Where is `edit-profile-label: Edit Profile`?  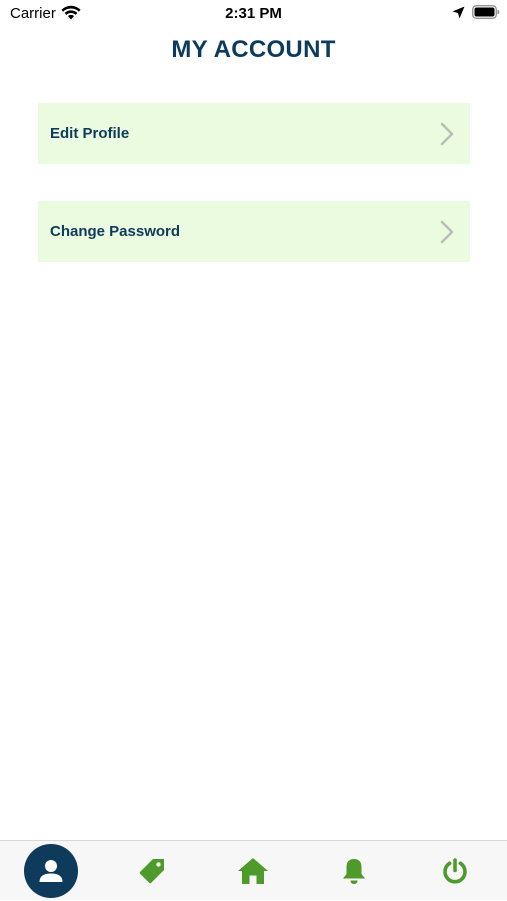
edit-profile-label: Edit Profile is located at coordinates (90, 133).